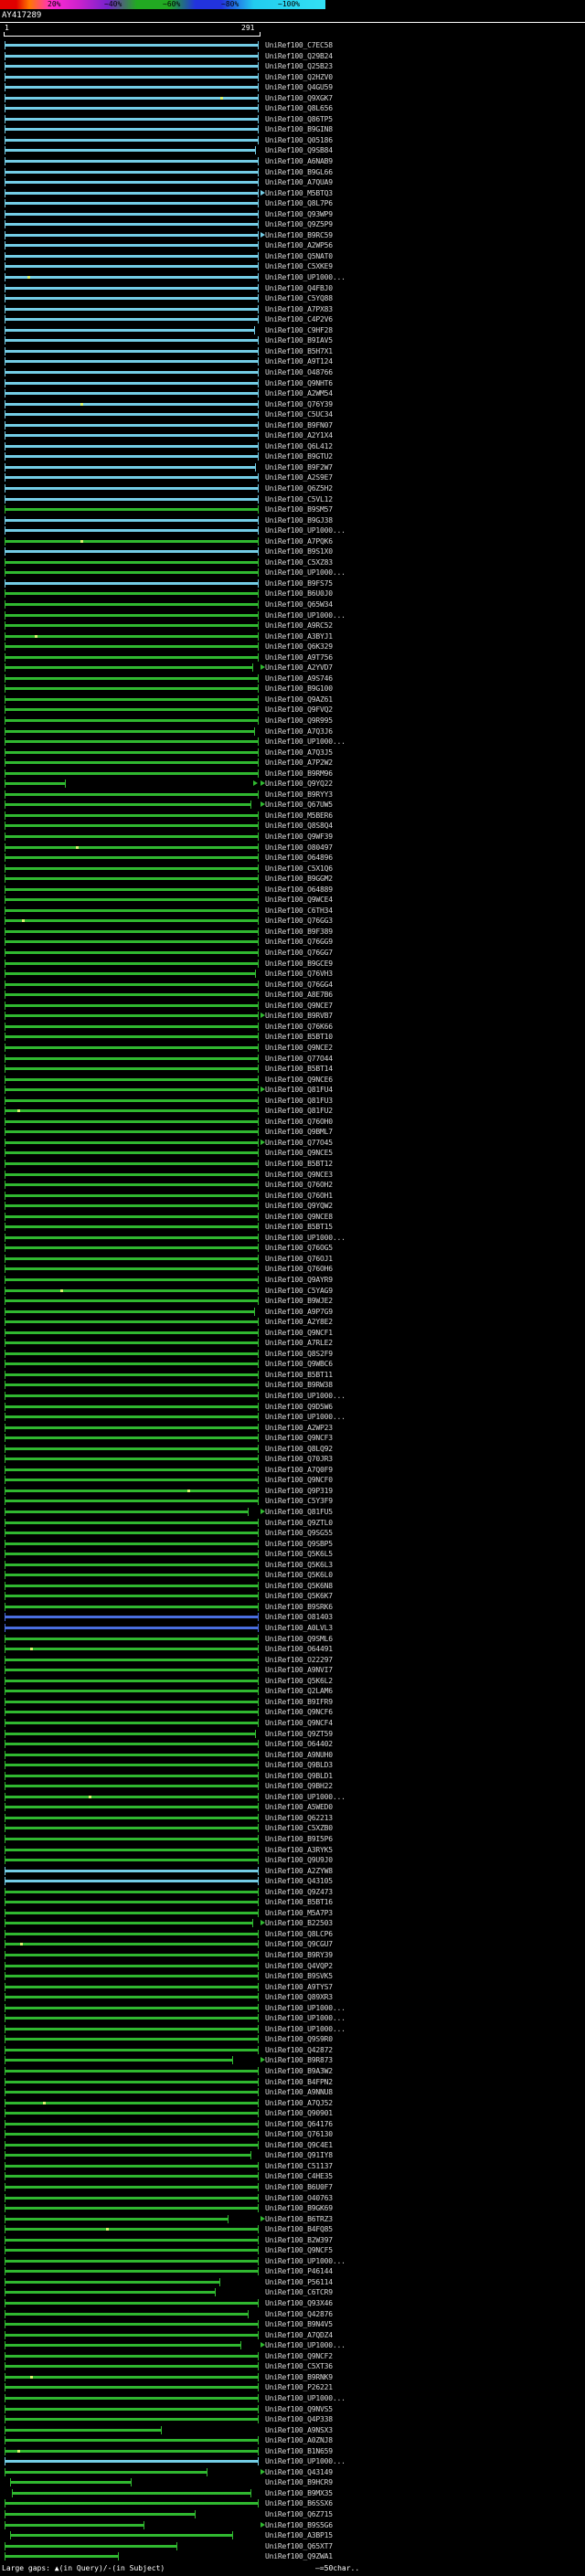 This screenshot has height=2576, width=585. What do you see at coordinates (293, 499) in the screenshot?
I see `alignment-row: UniRef100_C5VL12` at bounding box center [293, 499].